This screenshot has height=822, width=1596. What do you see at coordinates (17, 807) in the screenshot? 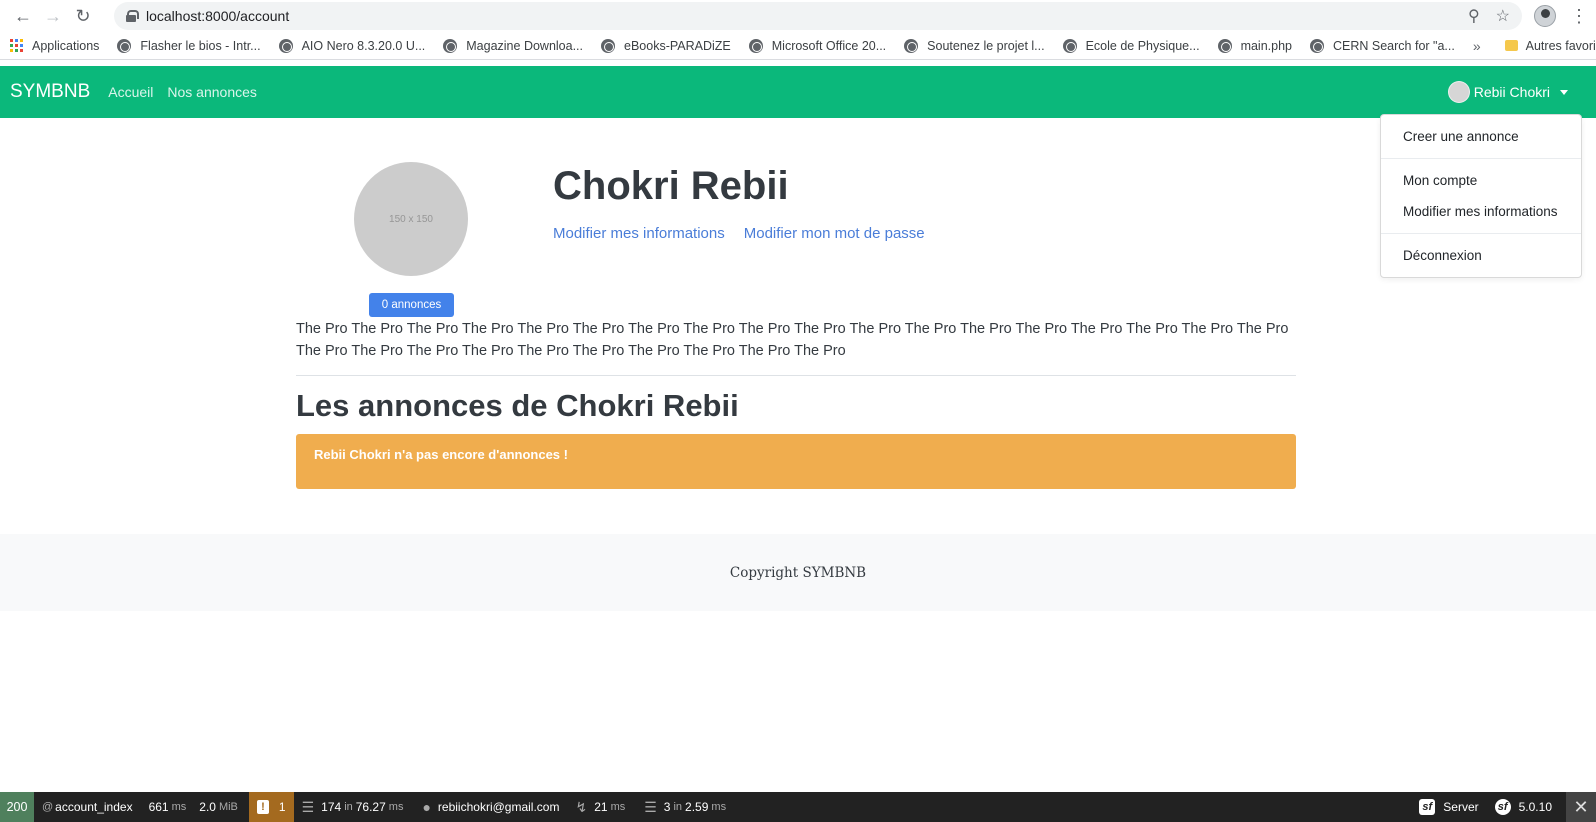
I see `http-status: 200` at bounding box center [17, 807].